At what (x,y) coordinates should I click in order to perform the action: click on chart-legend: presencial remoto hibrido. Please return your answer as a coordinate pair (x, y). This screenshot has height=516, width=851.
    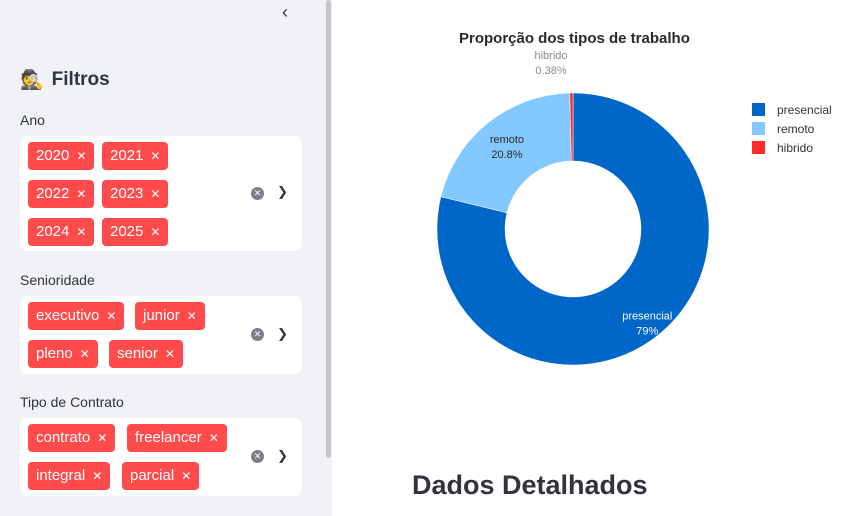
    Looking at the image, I should click on (792, 128).